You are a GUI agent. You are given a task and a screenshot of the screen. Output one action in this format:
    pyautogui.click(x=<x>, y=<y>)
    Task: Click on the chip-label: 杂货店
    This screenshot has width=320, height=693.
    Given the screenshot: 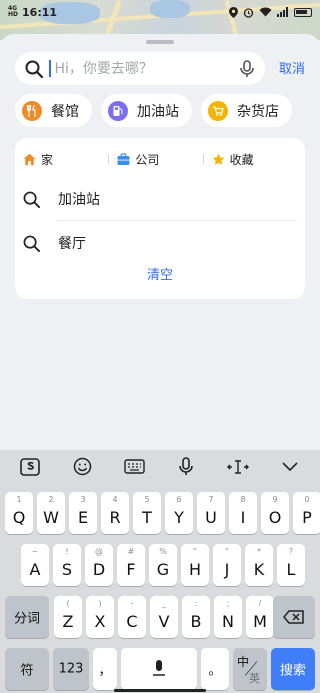 What is the action you would take?
    pyautogui.click(x=258, y=111)
    